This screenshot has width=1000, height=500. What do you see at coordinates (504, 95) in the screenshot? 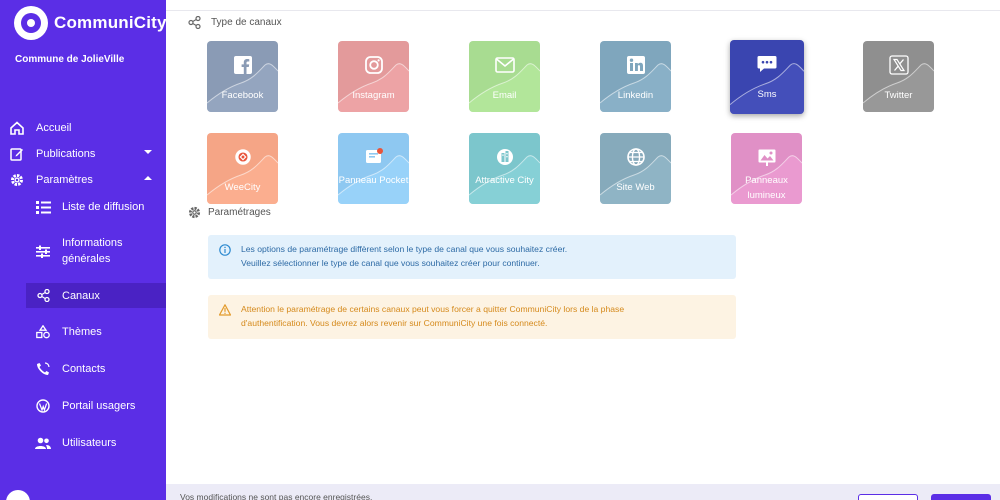
I see `channel-label: Email` at bounding box center [504, 95].